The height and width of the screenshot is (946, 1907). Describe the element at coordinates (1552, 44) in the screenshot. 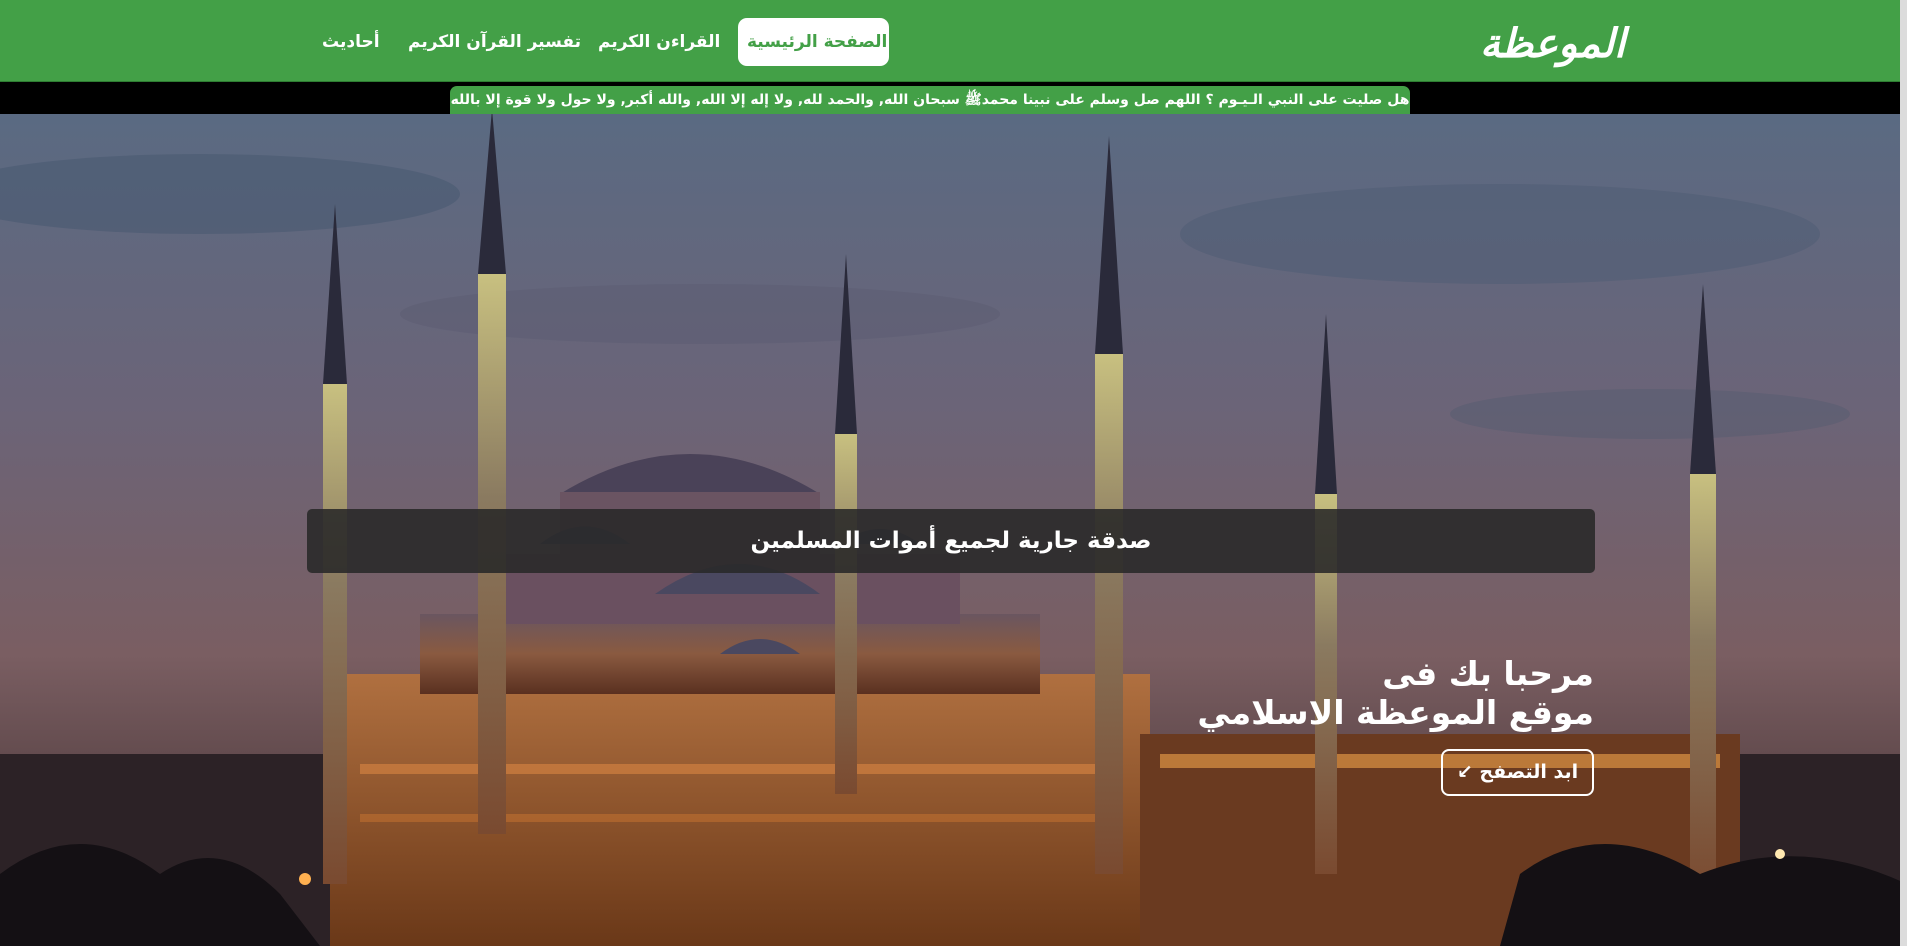

I see `site-logo: الموعظة` at that location.